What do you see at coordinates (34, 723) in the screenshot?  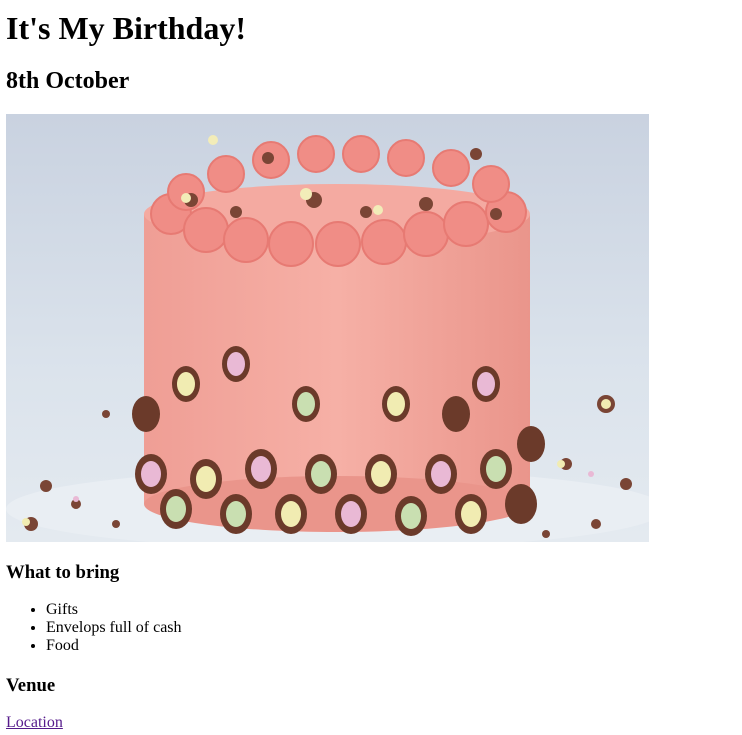 I see `location-link: Location` at bounding box center [34, 723].